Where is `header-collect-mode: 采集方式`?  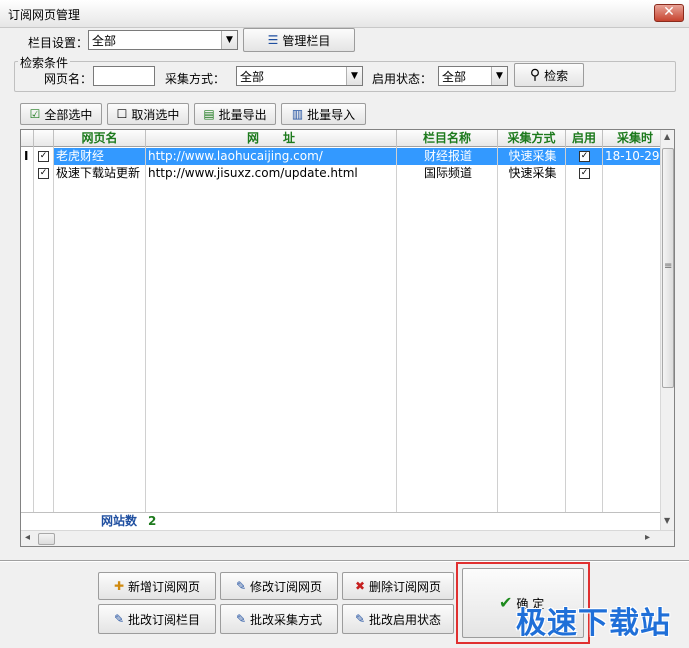
header-collect-mode: 采集方式 is located at coordinates (532, 138).